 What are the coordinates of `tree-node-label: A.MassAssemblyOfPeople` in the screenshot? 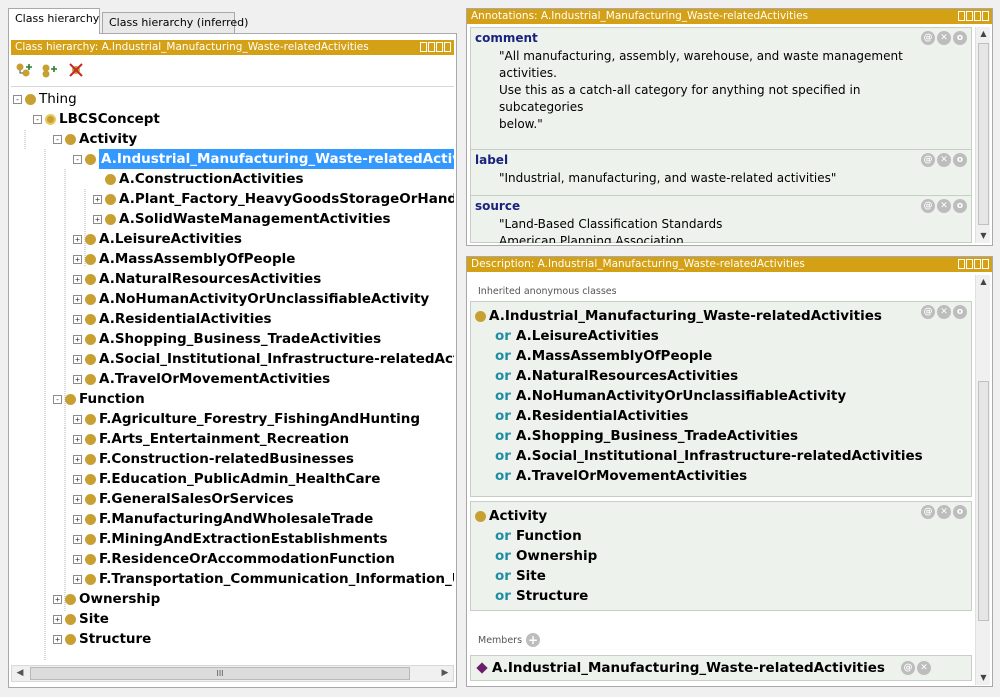 It's located at (197, 259).